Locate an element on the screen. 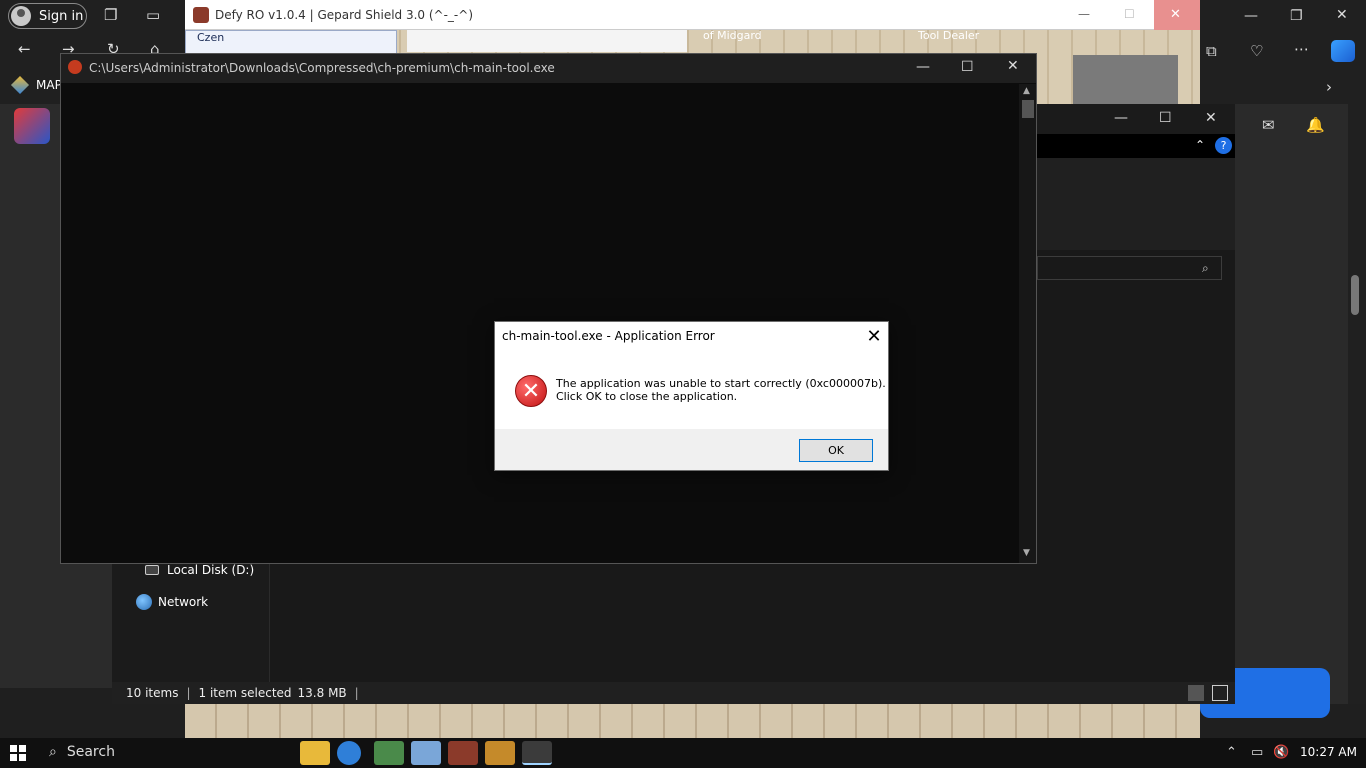 This screenshot has height=768, width=1366. tab-actions-icon: ▭ is located at coordinates (153, 15).